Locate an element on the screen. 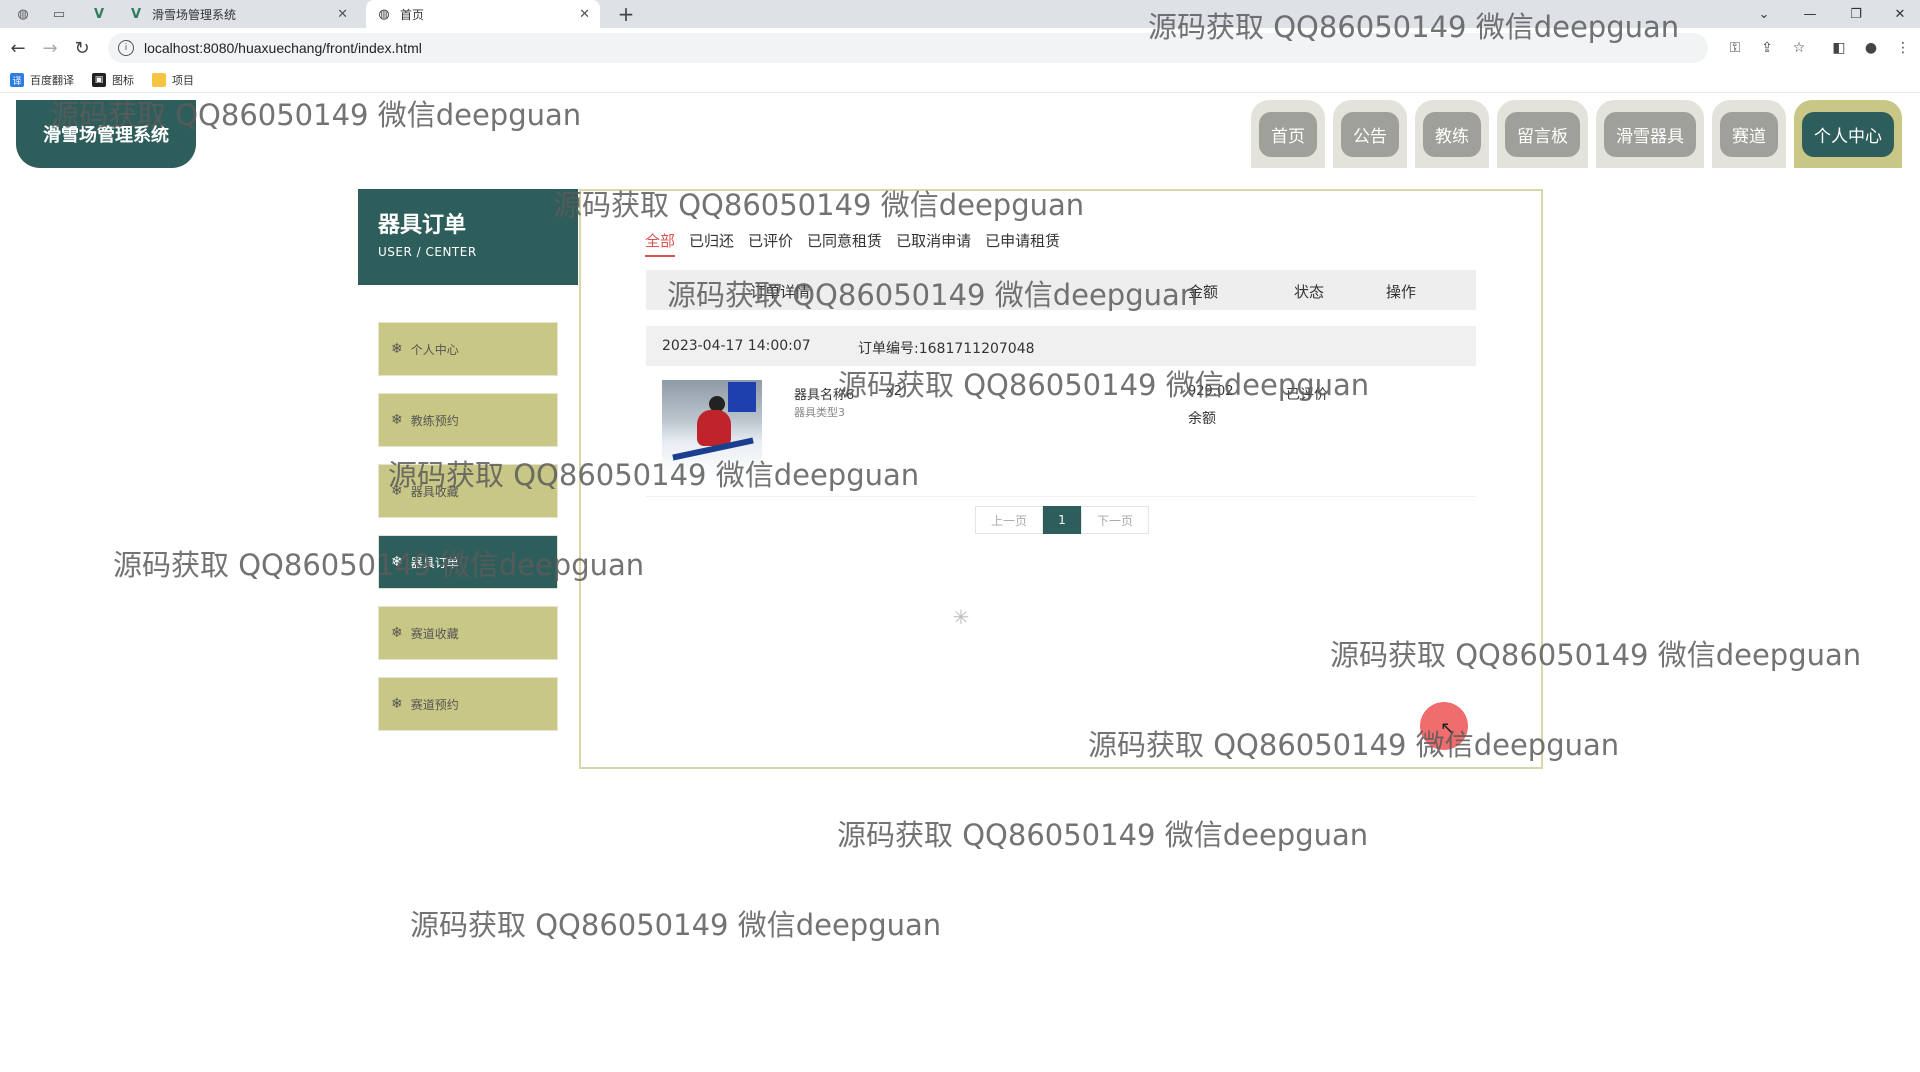  prev-page-button: 上一页 is located at coordinates (1009, 520).